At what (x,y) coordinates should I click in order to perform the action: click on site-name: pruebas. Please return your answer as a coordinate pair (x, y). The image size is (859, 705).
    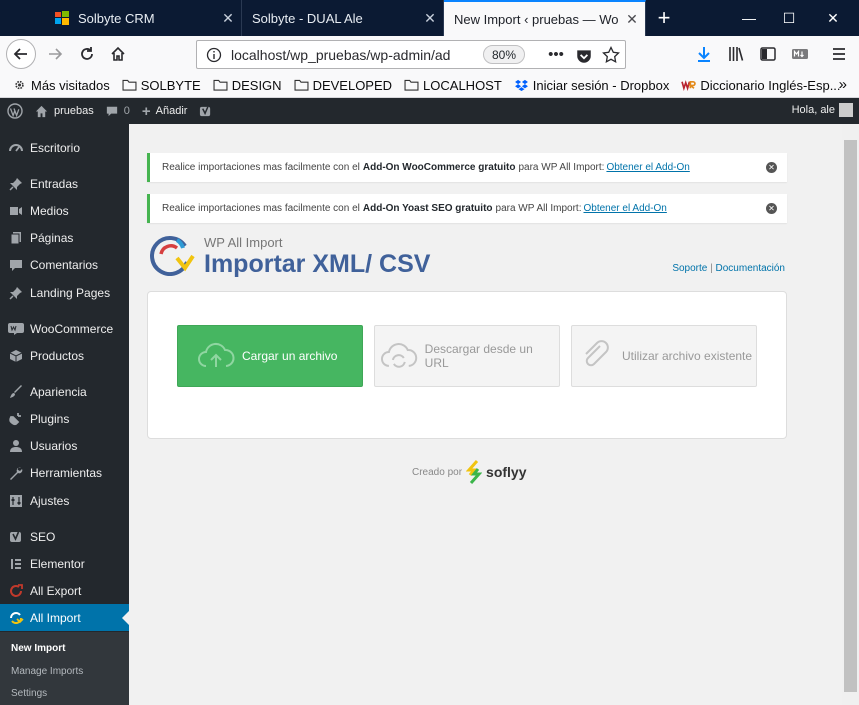
    Looking at the image, I should click on (74, 111).